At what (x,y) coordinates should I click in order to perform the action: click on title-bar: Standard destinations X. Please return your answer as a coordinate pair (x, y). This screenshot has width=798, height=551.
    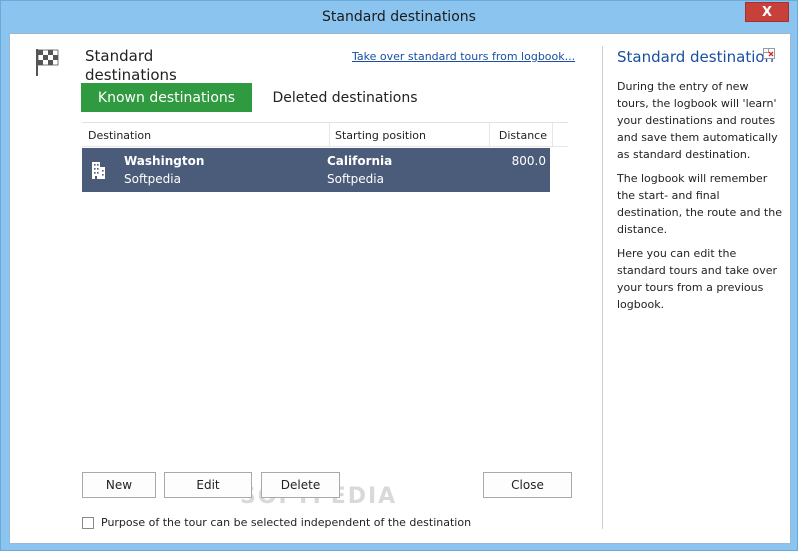
    Looking at the image, I should click on (399, 17).